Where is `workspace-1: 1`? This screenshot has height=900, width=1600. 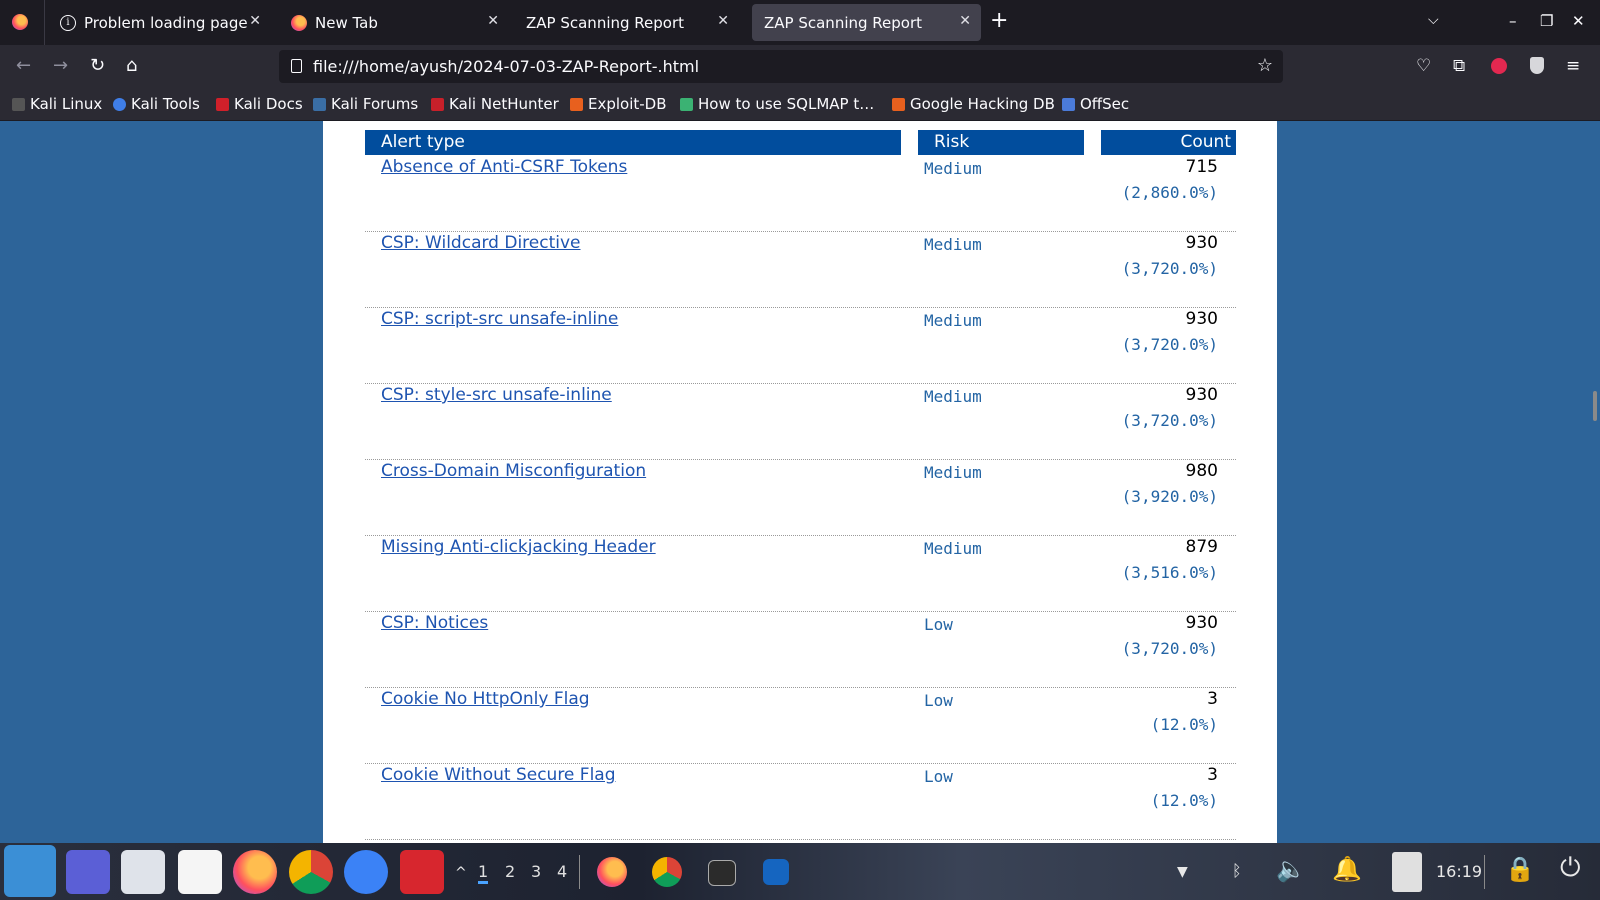
workspace-1: 1 is located at coordinates (483, 873).